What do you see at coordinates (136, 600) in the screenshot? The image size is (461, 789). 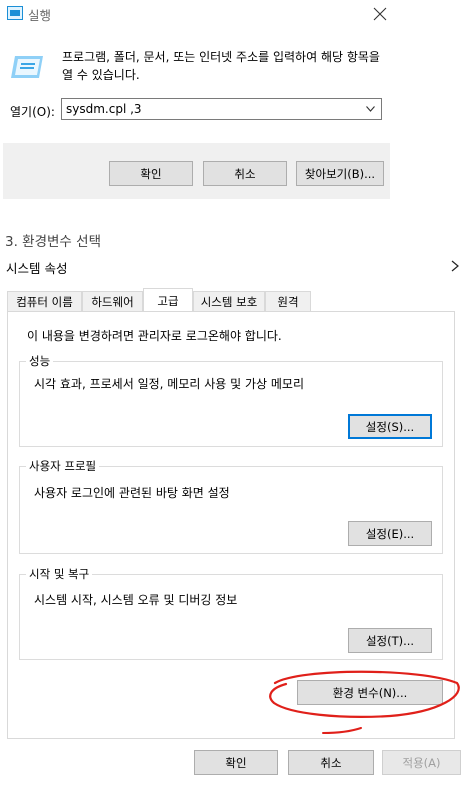 I see `startup-recovery-desc: 시스템 시작, 시스템 오류 및 디버깅 정보` at bounding box center [136, 600].